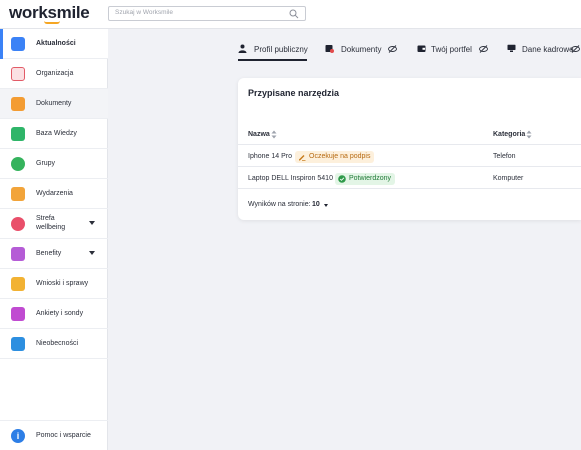  I want to click on signature-pen-icon, so click(302, 158).